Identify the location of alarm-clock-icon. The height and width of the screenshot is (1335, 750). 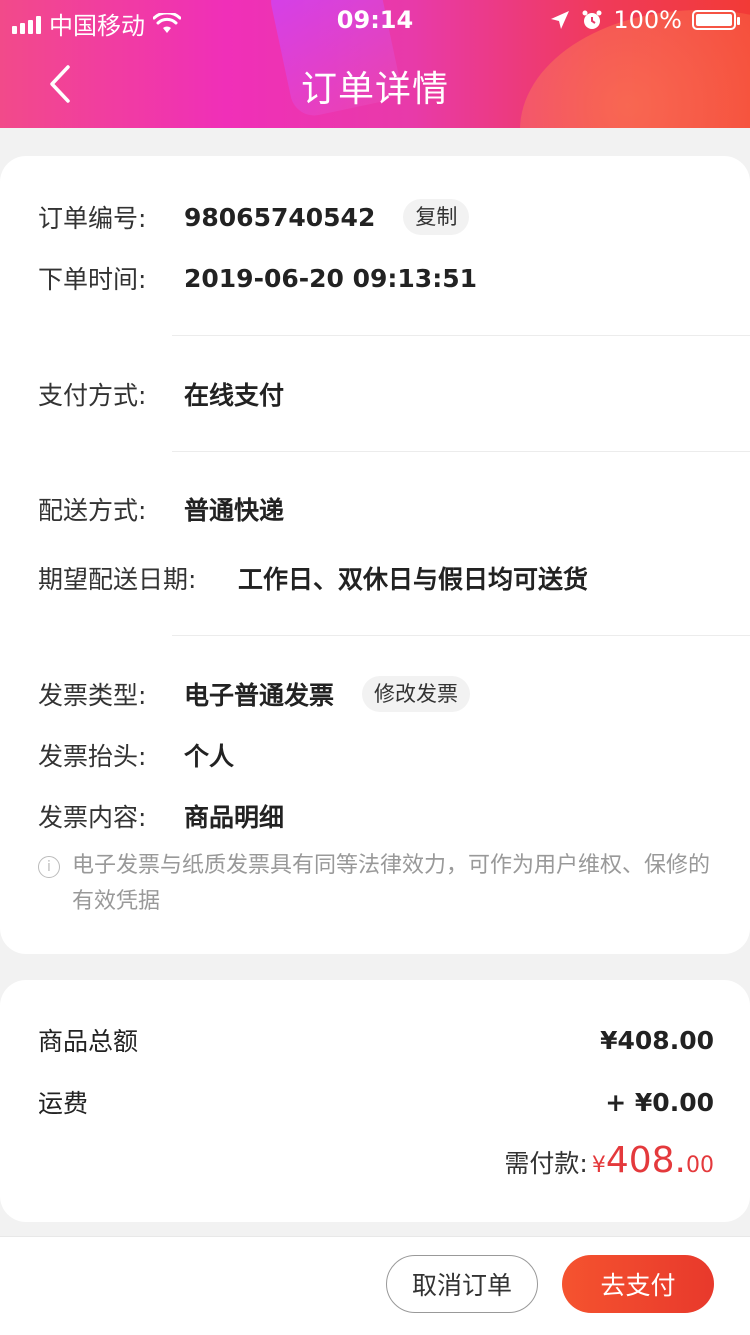
(592, 19).